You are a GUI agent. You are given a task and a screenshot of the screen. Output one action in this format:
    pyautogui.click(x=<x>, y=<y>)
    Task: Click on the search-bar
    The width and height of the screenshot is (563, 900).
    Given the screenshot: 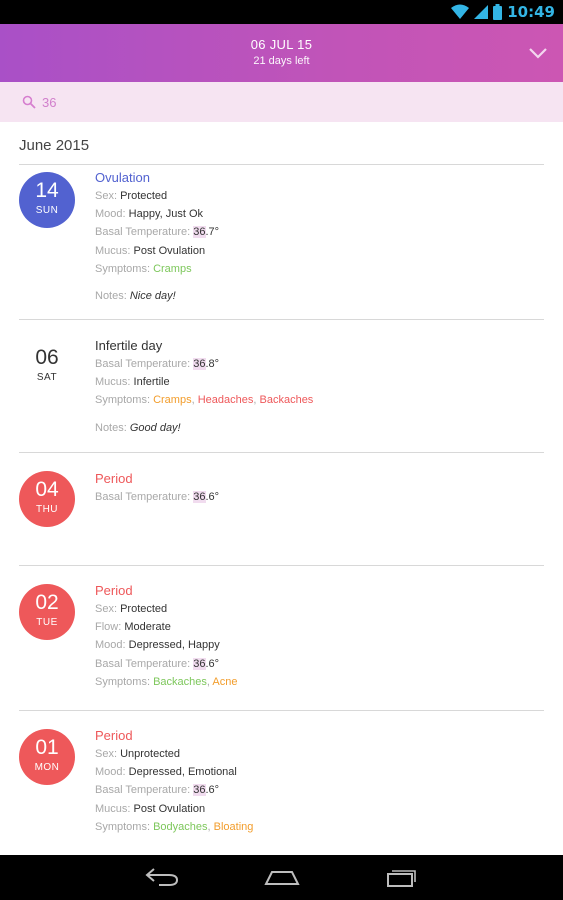 What is the action you would take?
    pyautogui.click(x=281, y=102)
    